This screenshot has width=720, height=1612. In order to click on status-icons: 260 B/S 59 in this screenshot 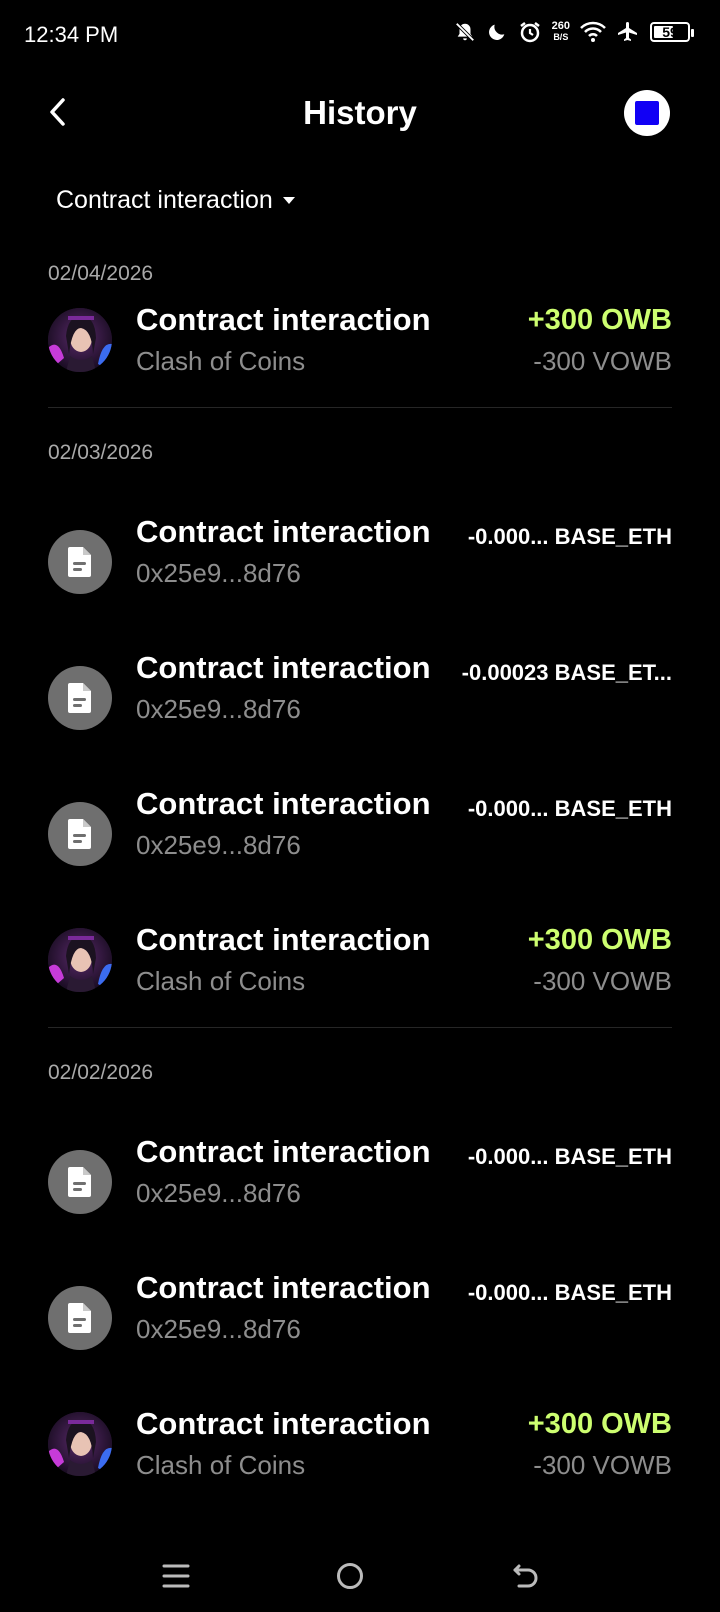, I will do `click(574, 32)`.